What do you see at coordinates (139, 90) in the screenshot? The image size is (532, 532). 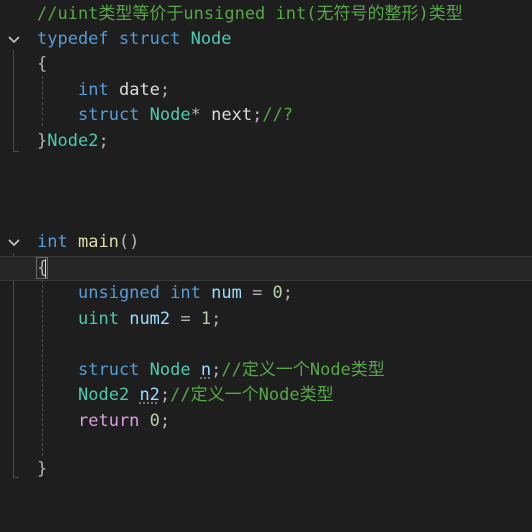 I see `field-name: date` at bounding box center [139, 90].